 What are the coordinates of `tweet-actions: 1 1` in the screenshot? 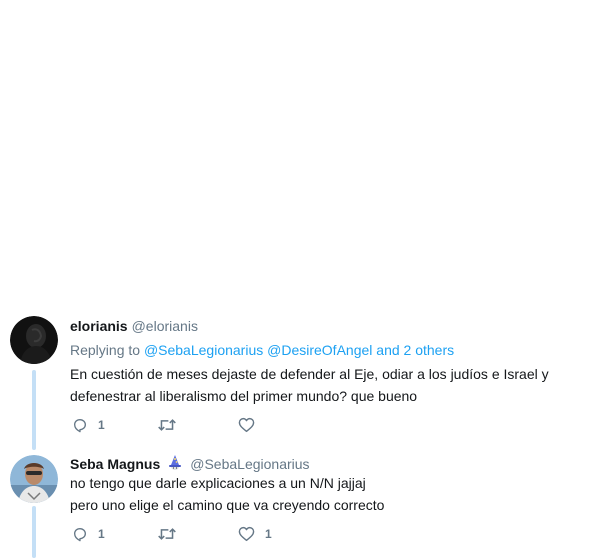 It's located at (172, 534).